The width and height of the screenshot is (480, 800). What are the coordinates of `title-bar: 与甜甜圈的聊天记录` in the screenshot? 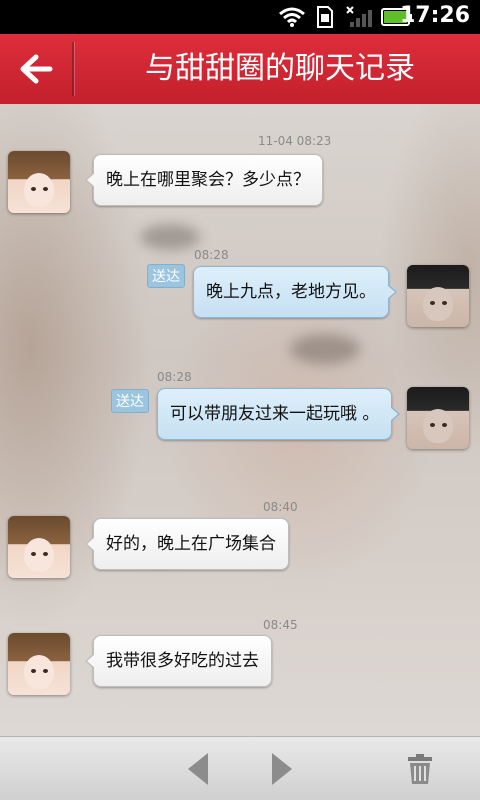 It's located at (240, 70).